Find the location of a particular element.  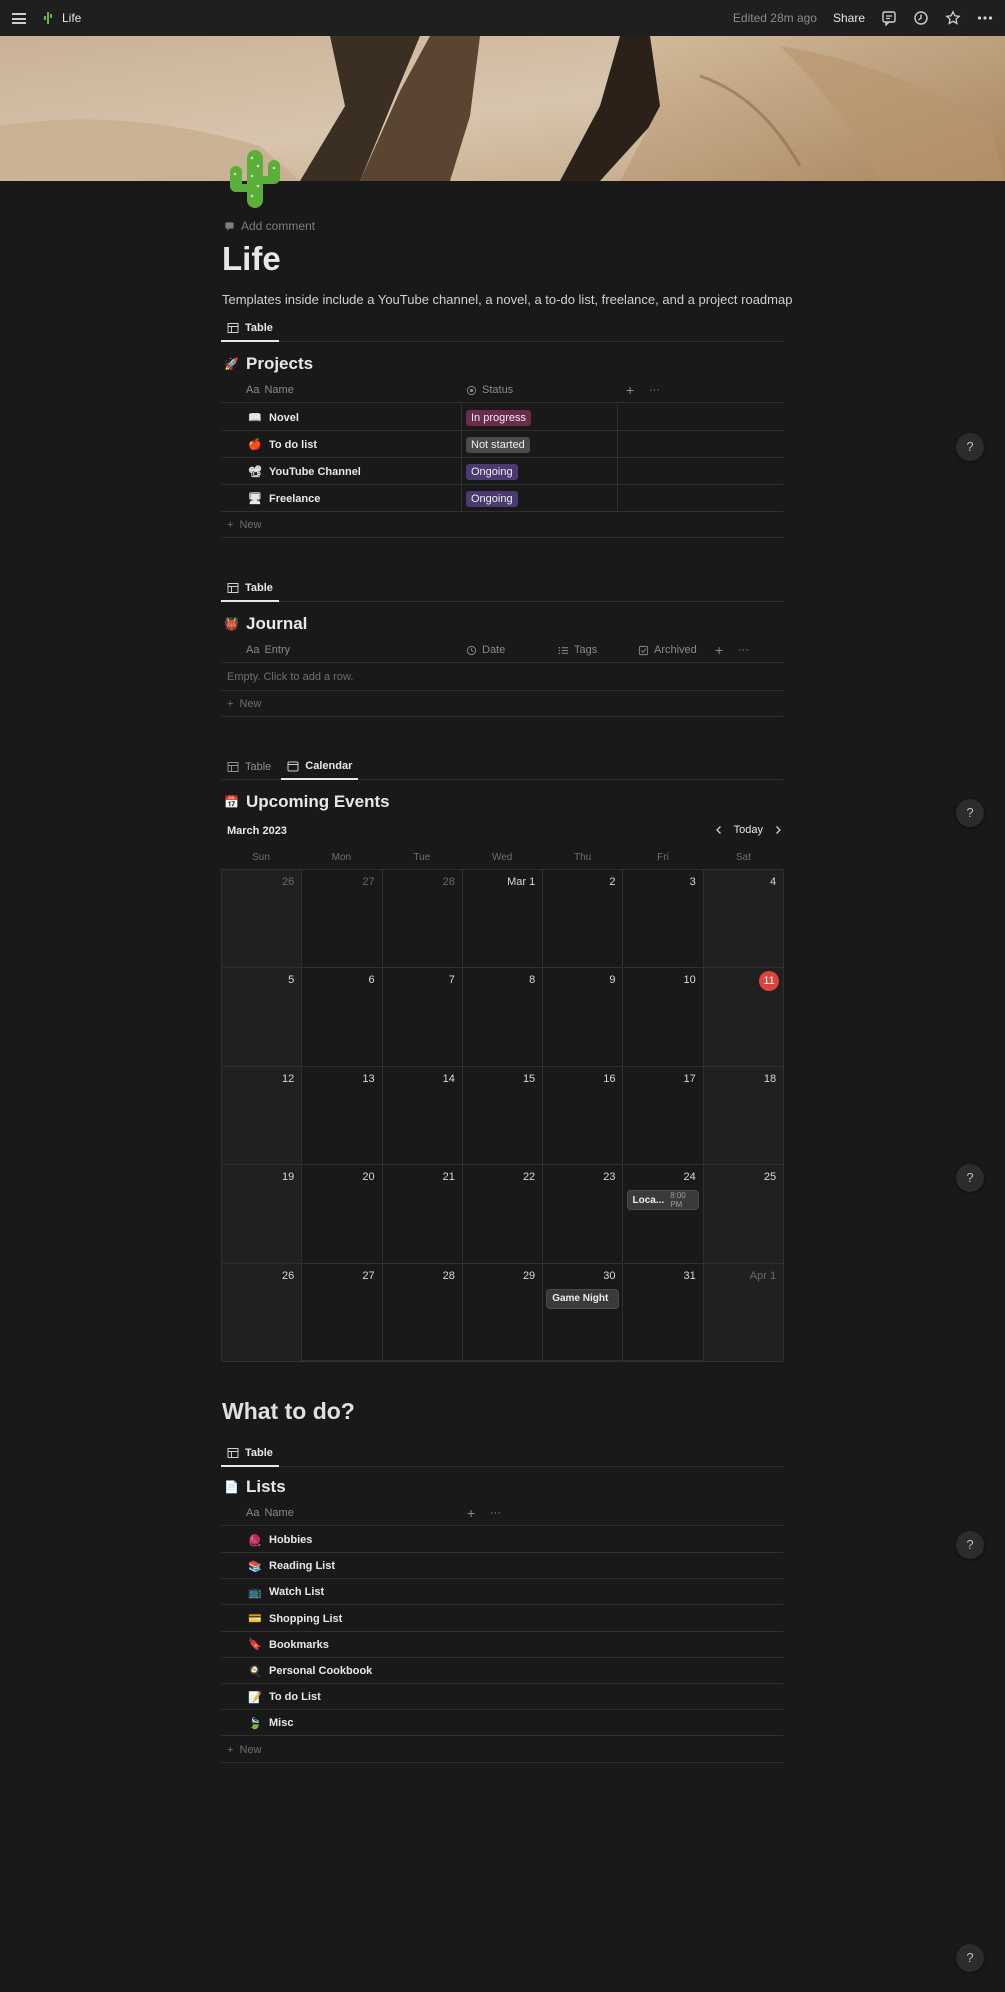

tab-calendar: Calendar is located at coordinates (320, 767).